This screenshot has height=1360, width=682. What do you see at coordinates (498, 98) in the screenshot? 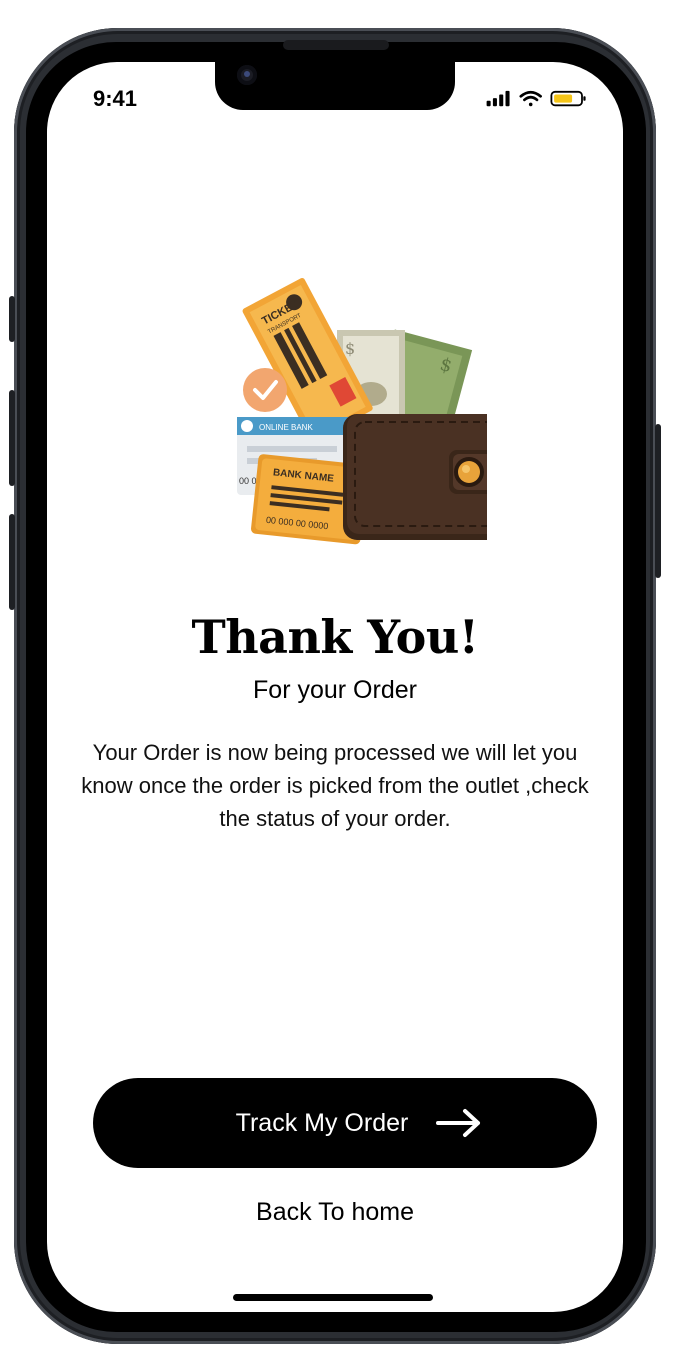
I see `cellular-signal-icon` at bounding box center [498, 98].